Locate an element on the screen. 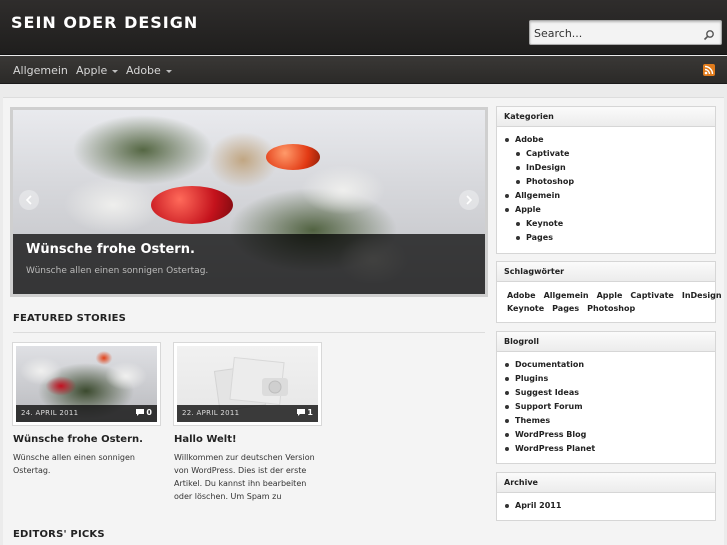 The width and height of the screenshot is (727, 545). story-date: 24. APRIL 2011 is located at coordinates (50, 413).